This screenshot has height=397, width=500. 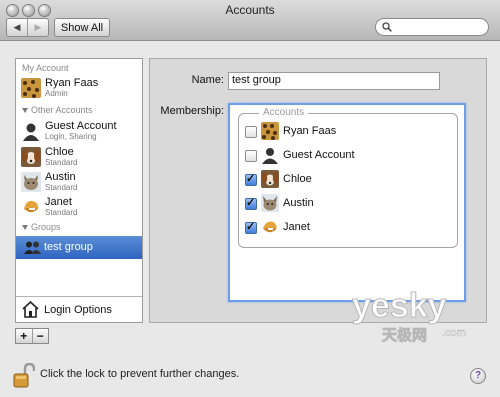 What do you see at coordinates (399, 306) in the screenshot?
I see `svg-text: yesky` at bounding box center [399, 306].